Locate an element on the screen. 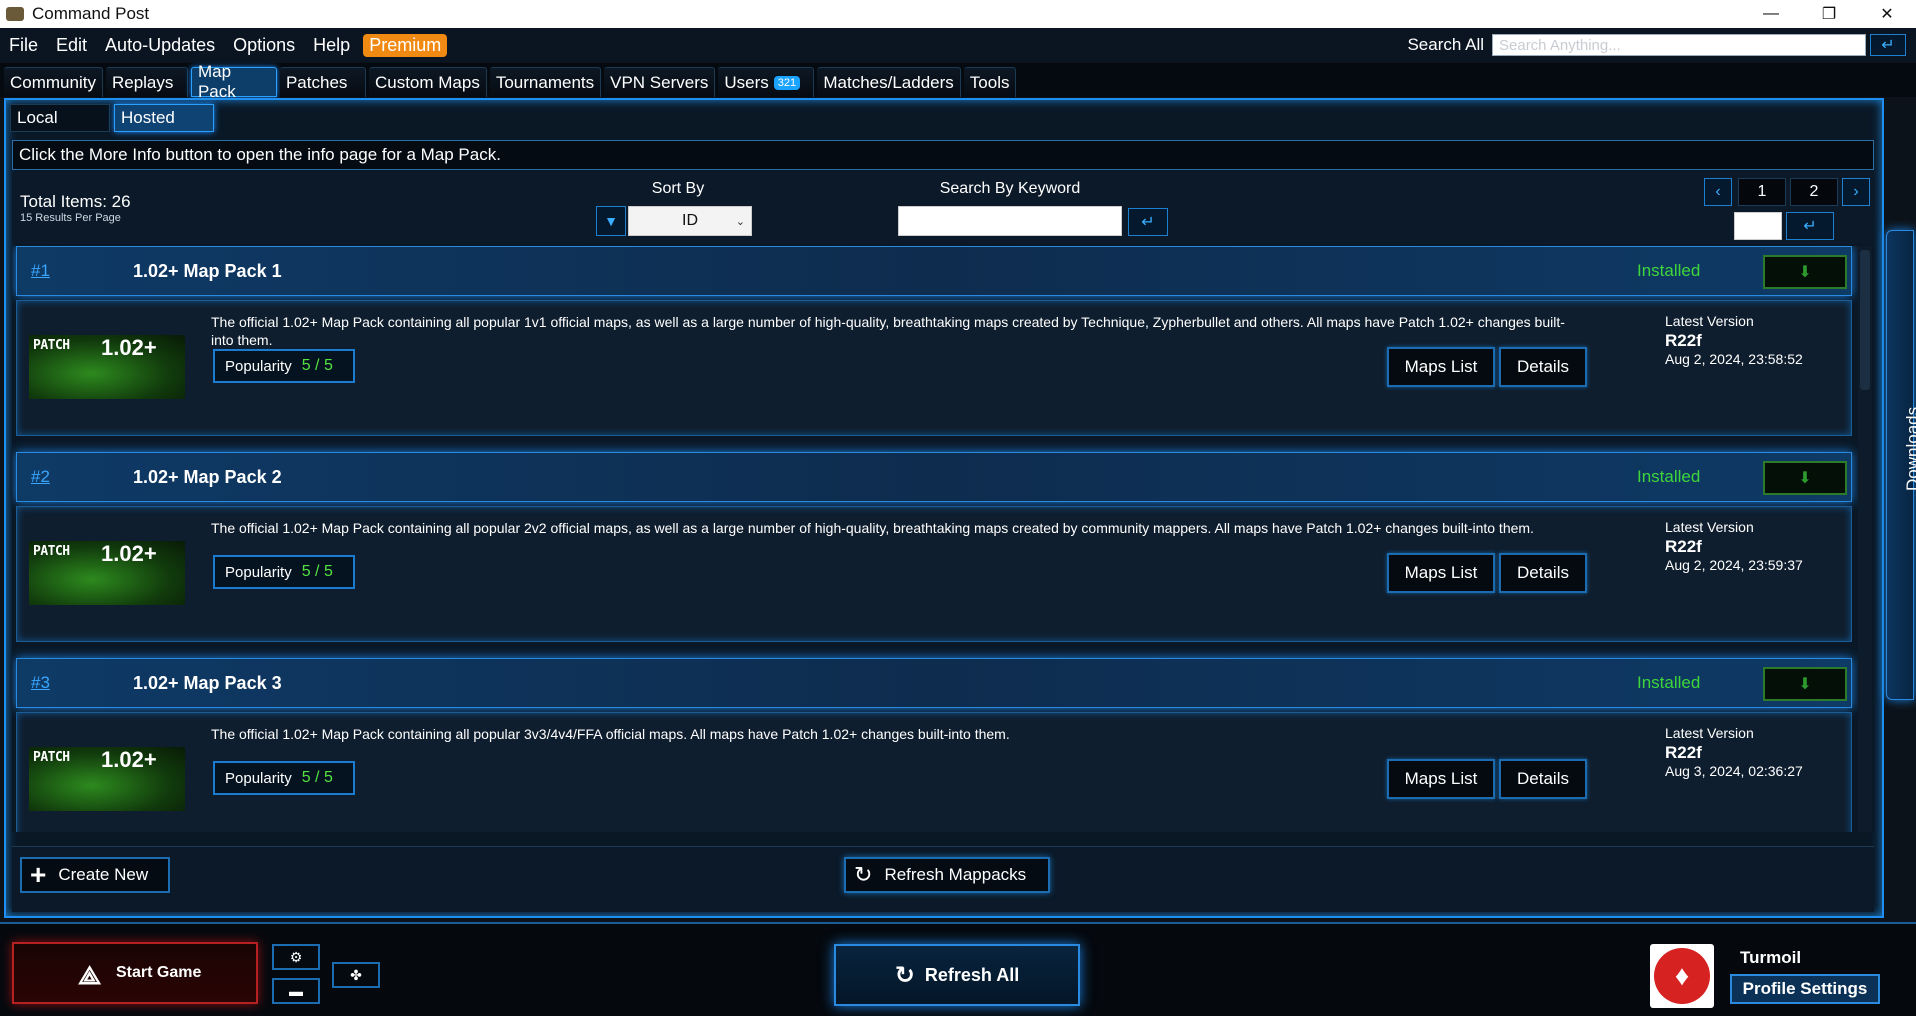  sort-direction-button: ▼ is located at coordinates (611, 221).